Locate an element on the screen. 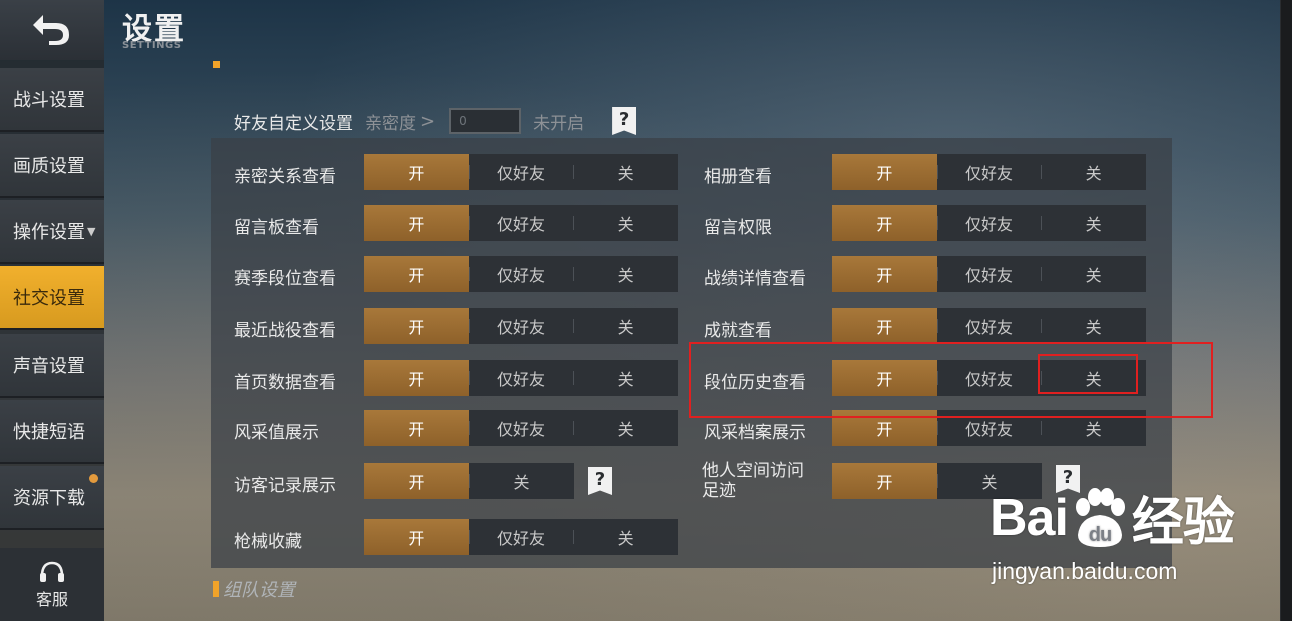 The image size is (1292, 621). setting-label: 战绩详情查看 is located at coordinates (755, 279).